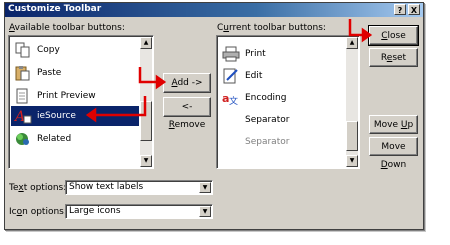 The width and height of the screenshot is (450, 245). I want to click on red-arrow-to-iesource, so click(116, 109).